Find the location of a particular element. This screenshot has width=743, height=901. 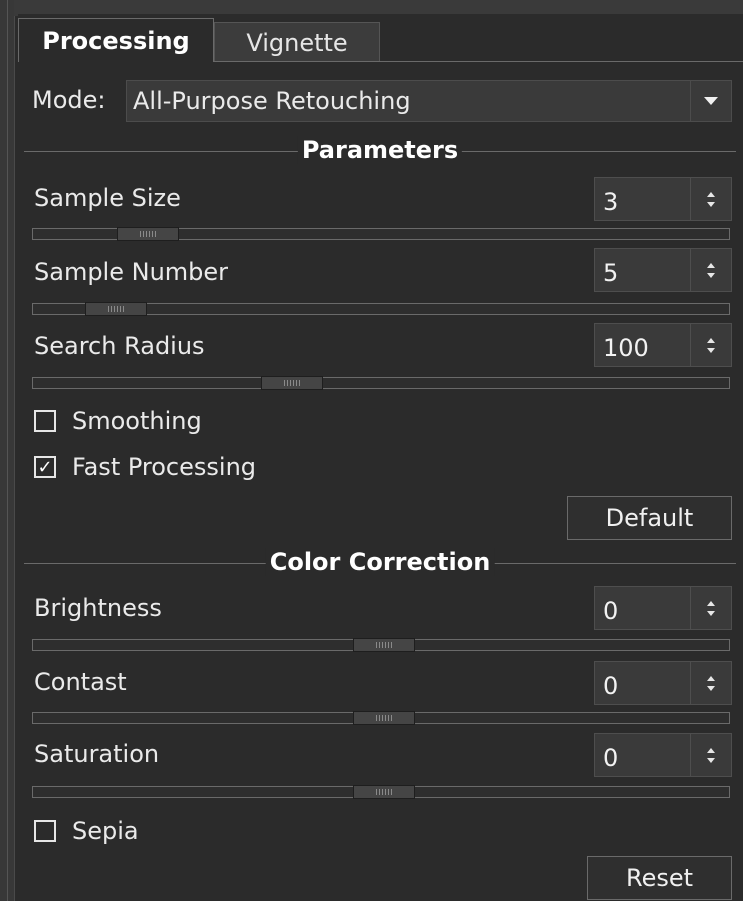

fast-processing-label: Fast Processing is located at coordinates (164, 467).